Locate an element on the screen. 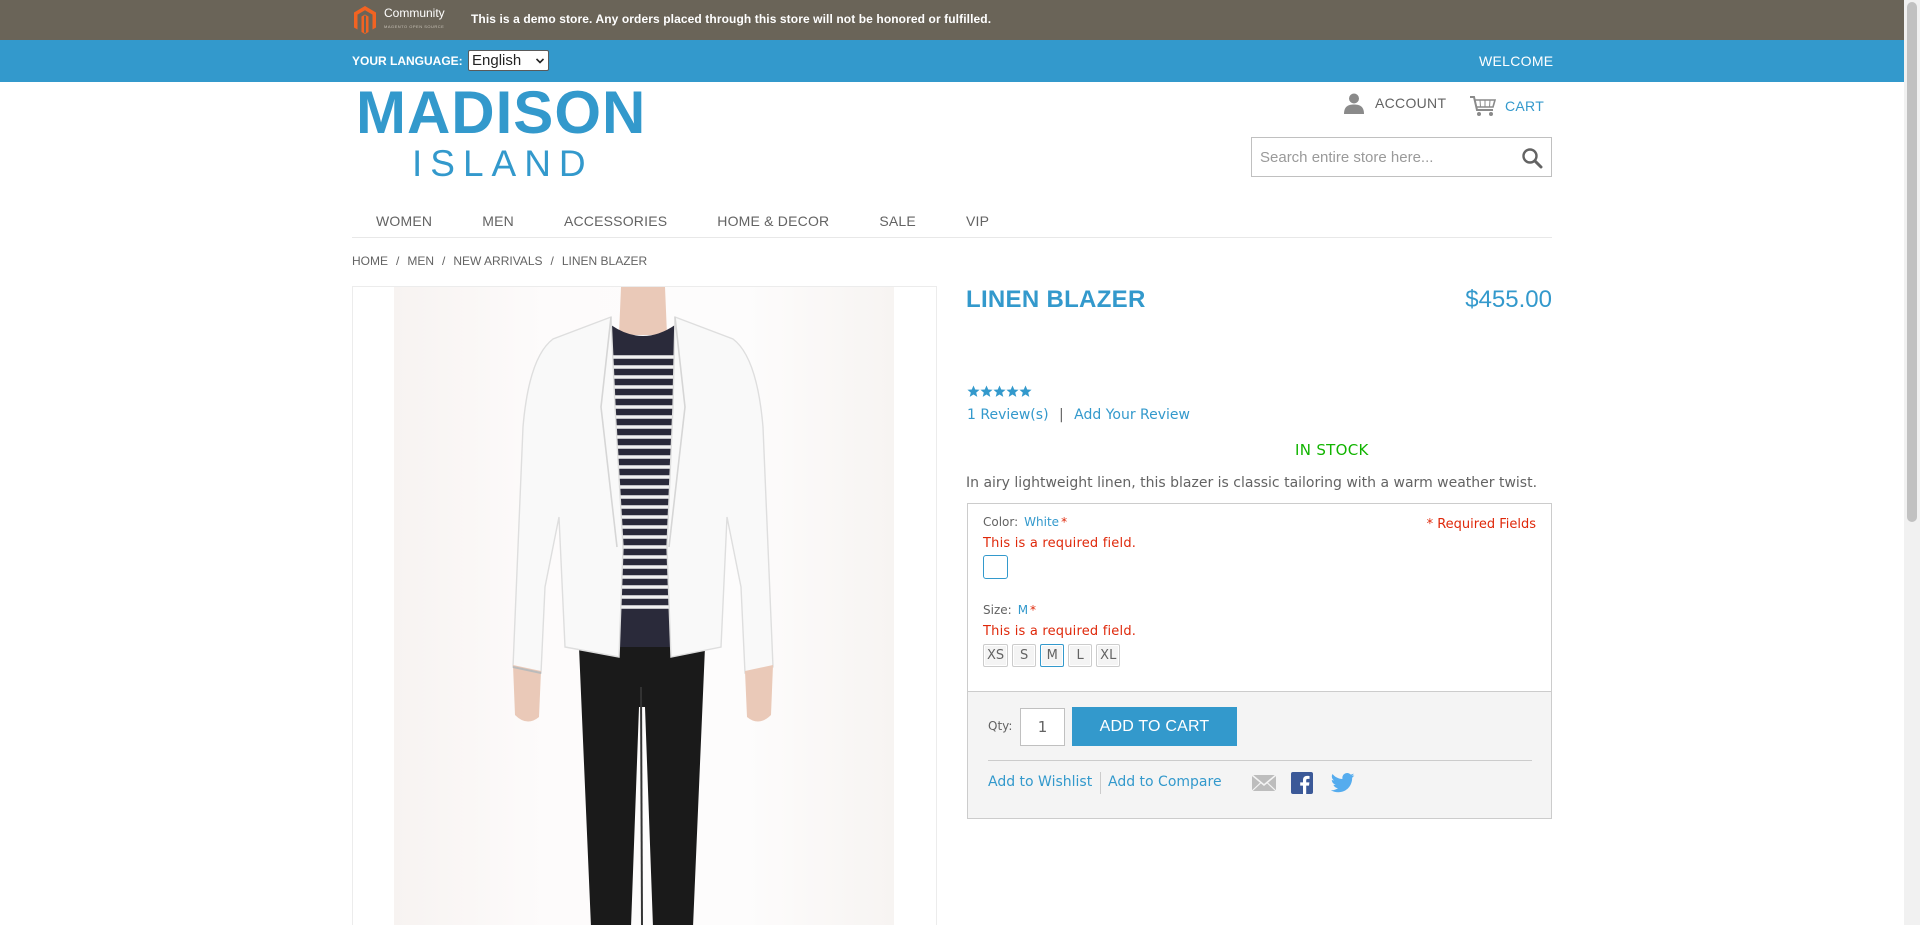 Image resolution: width=1920 pixels, height=925 pixels. color-required-error: This is a required field. is located at coordinates (1060, 543).